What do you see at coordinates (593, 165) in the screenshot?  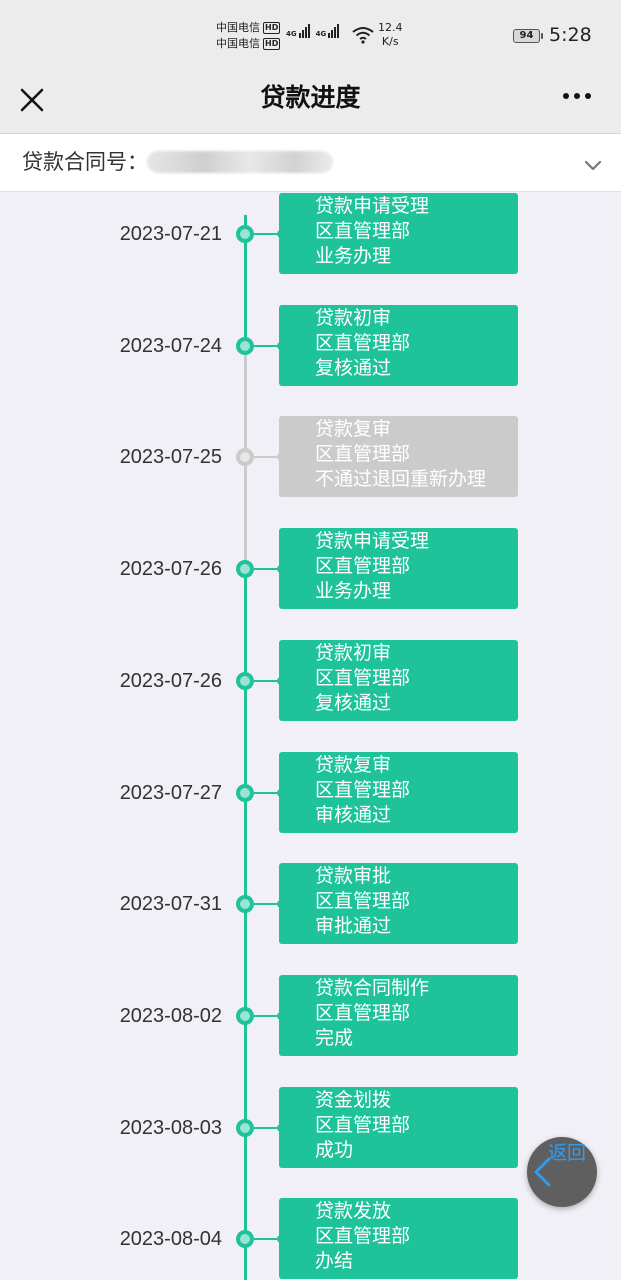 I see `chevron-down-icon` at bounding box center [593, 165].